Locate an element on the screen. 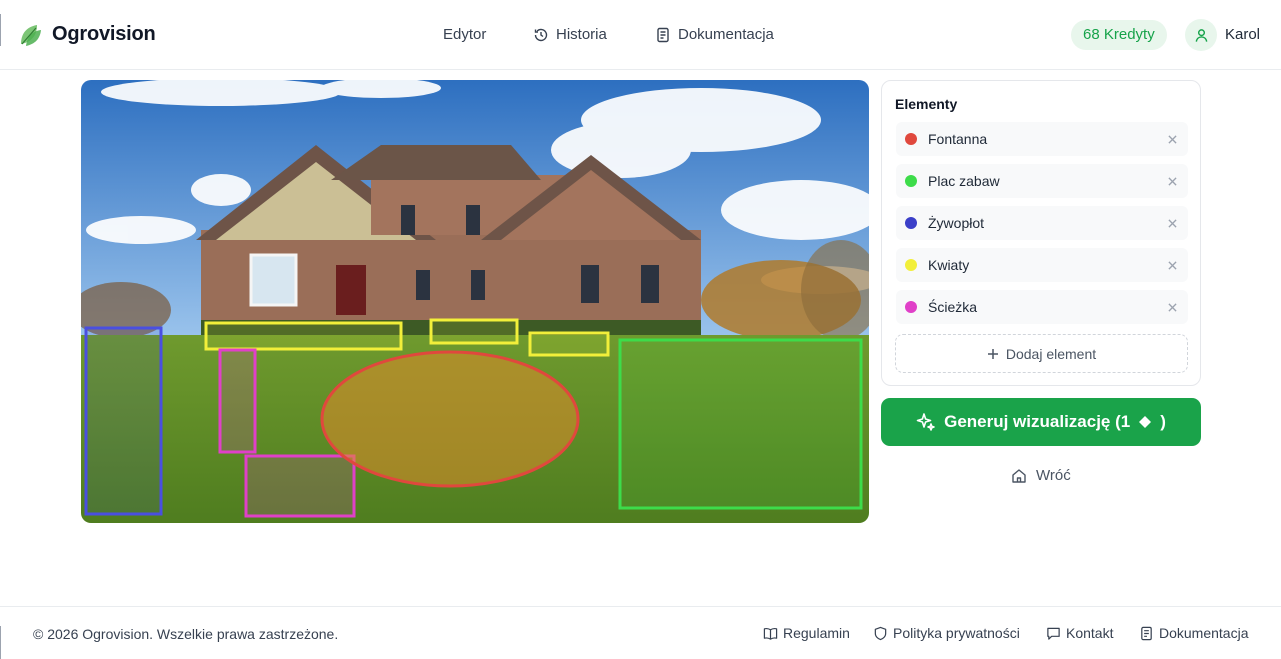 This screenshot has width=1281, height=659. nav-history-label: Historia is located at coordinates (581, 34).